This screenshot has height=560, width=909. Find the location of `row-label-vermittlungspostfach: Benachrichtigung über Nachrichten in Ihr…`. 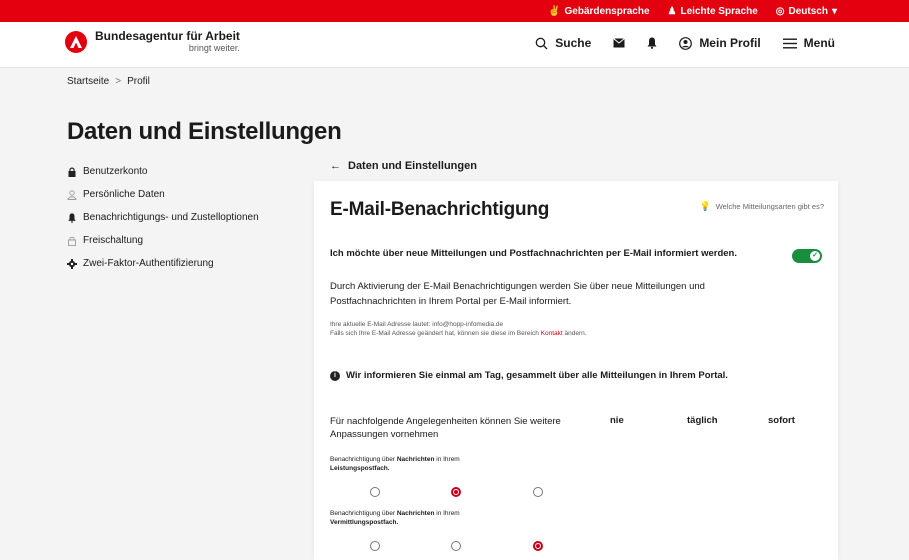

row-label-vermittlungspostfach: Benachrichtigung über Nachrichten in Ihr… is located at coordinates (395, 518).